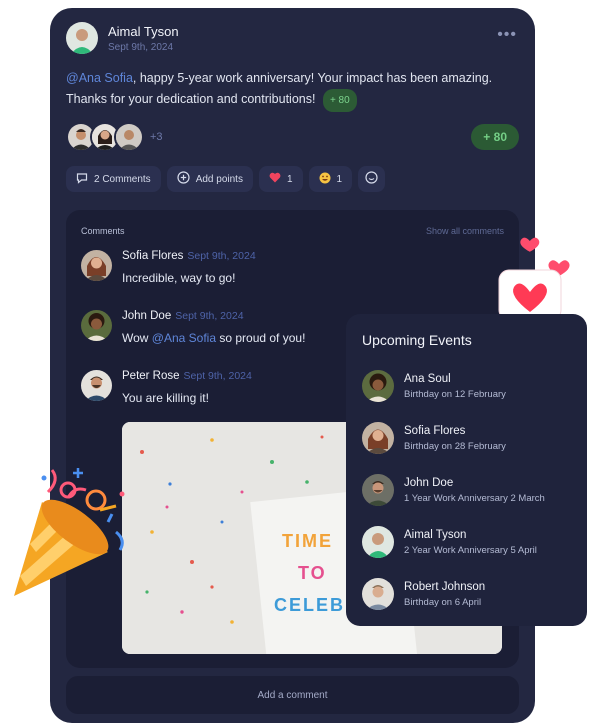  Describe the element at coordinates (143, 31) in the screenshot. I see `author-name: Aimal Tyson` at that location.